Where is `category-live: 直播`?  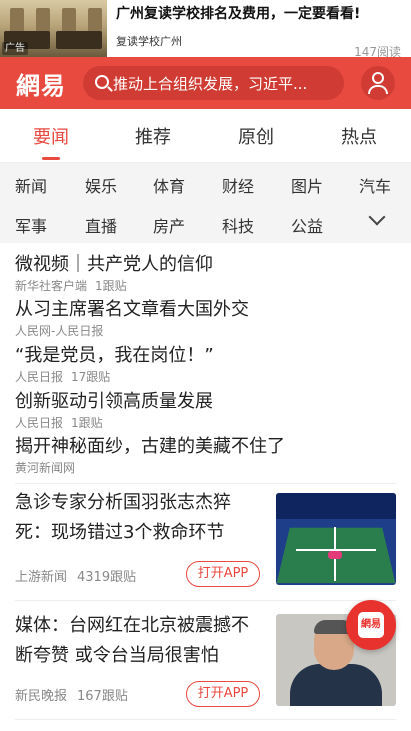
category-live: 直播 is located at coordinates (101, 225).